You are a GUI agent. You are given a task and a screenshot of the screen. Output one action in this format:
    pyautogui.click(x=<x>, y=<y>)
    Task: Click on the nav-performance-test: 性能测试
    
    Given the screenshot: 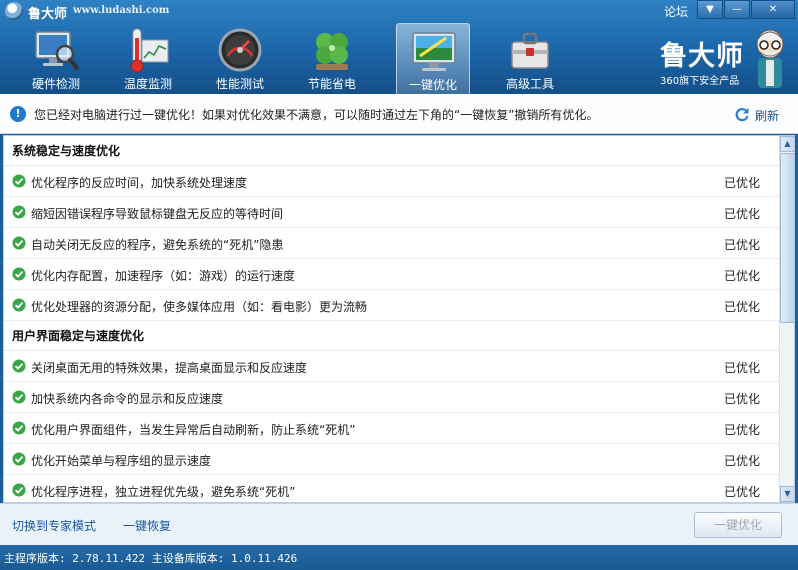 What is the action you would take?
    pyautogui.click(x=240, y=58)
    